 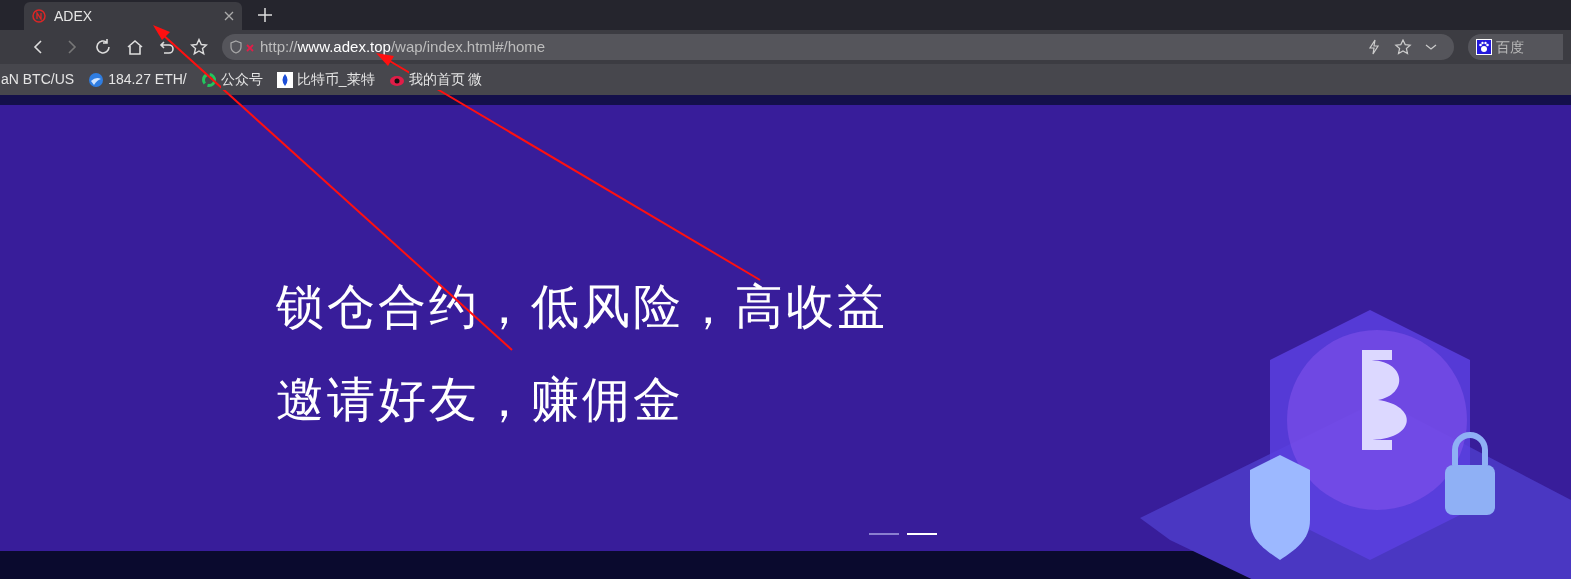 I want to click on globe-icon, so click(x=96, y=79).